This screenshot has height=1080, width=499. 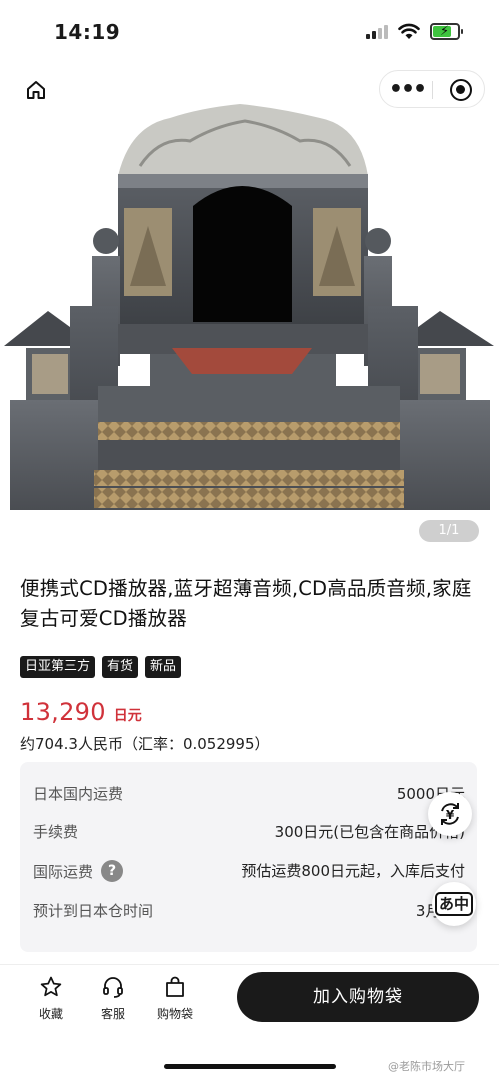 I want to click on price-value: 13,290, so click(x=63, y=712).